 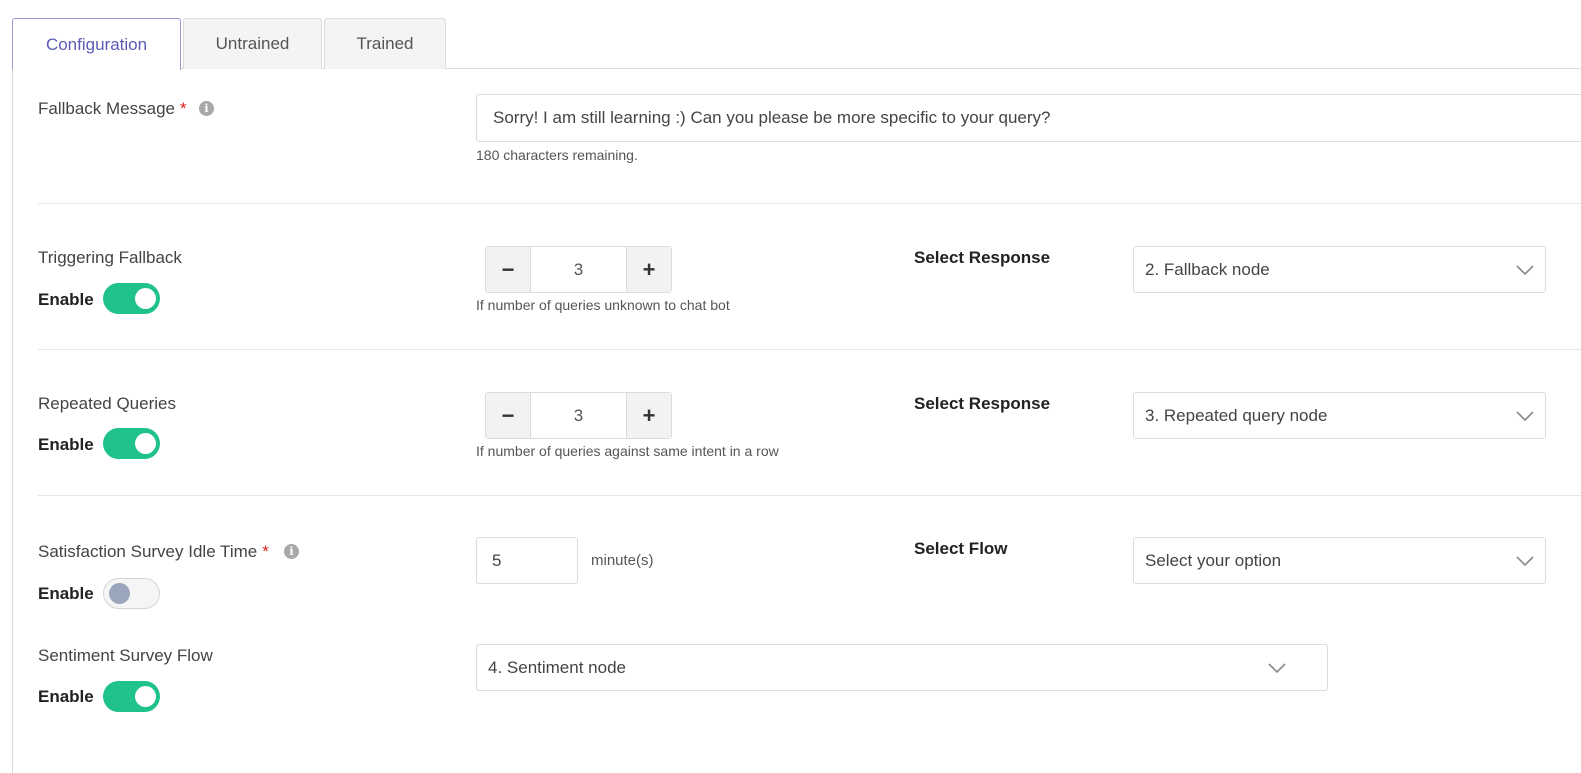 I want to click on repeated-queries-label: Repeated Queries, so click(x=107, y=403).